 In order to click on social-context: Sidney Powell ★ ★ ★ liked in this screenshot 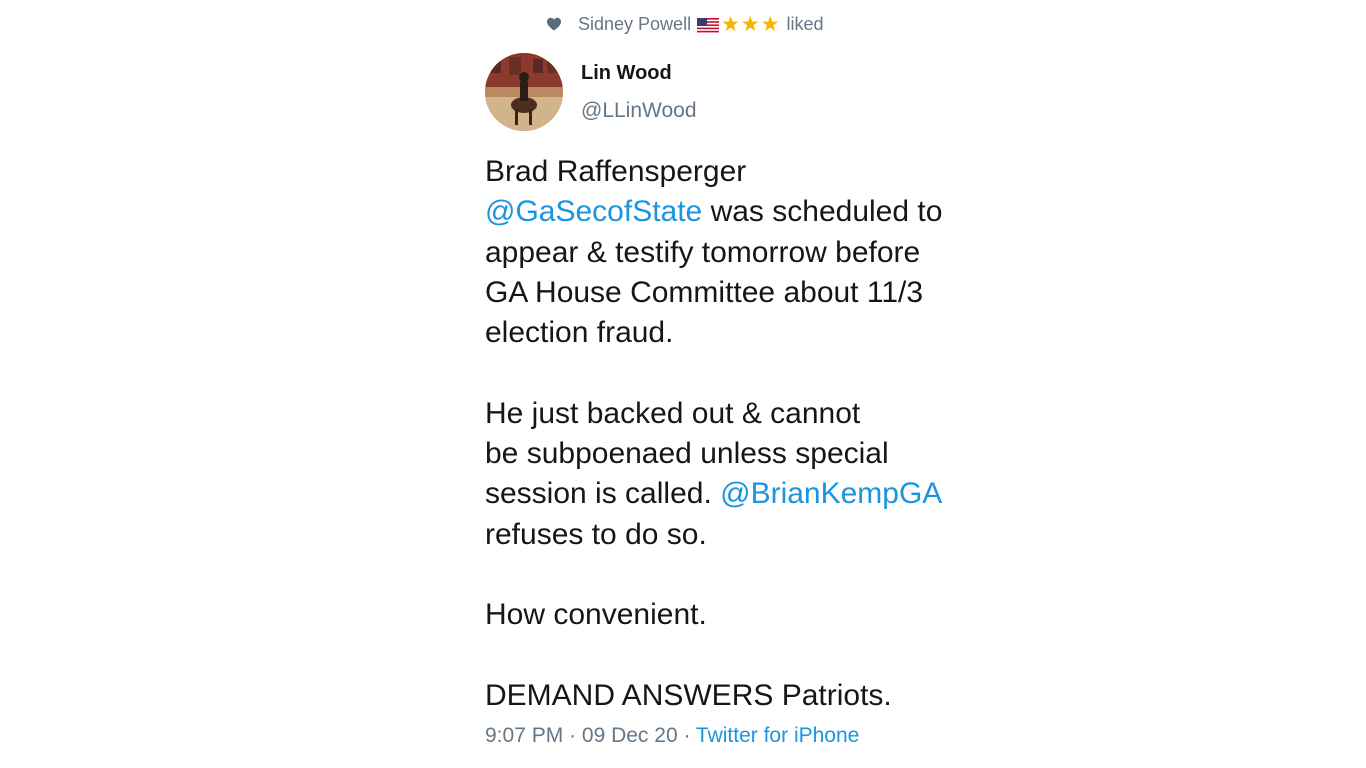, I will do `click(685, 24)`.